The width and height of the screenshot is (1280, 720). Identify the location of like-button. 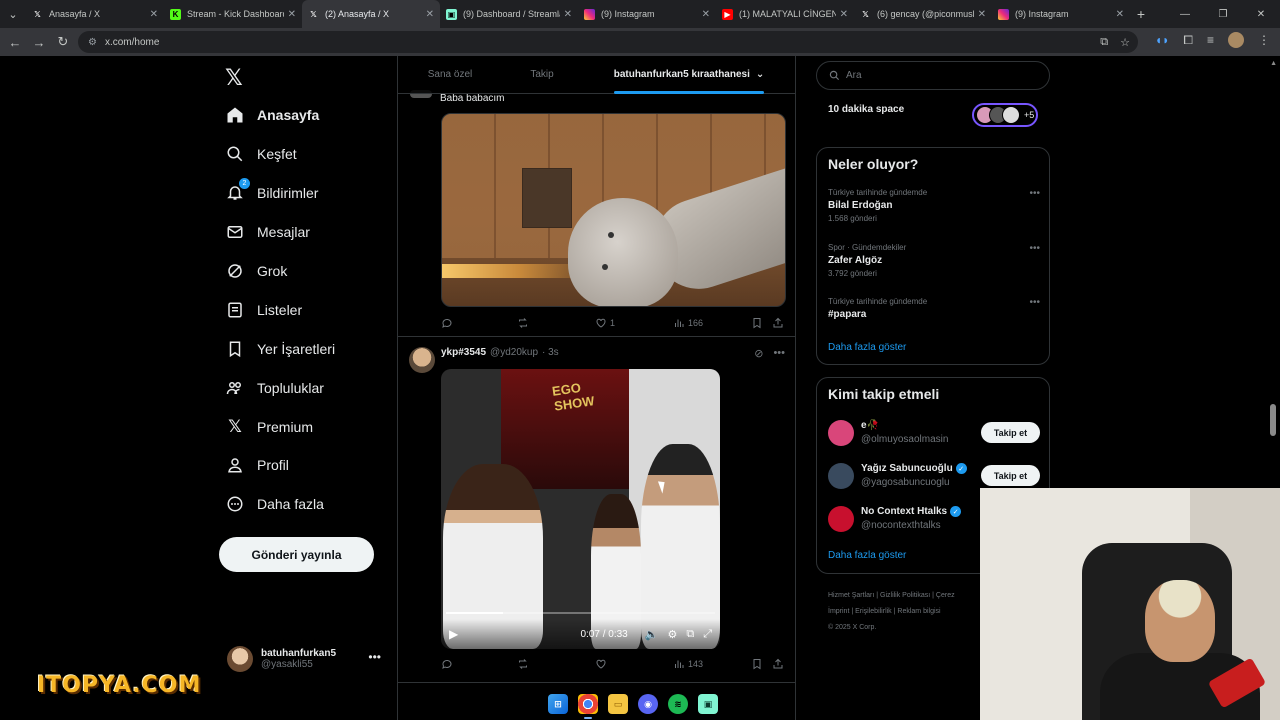
(601, 664).